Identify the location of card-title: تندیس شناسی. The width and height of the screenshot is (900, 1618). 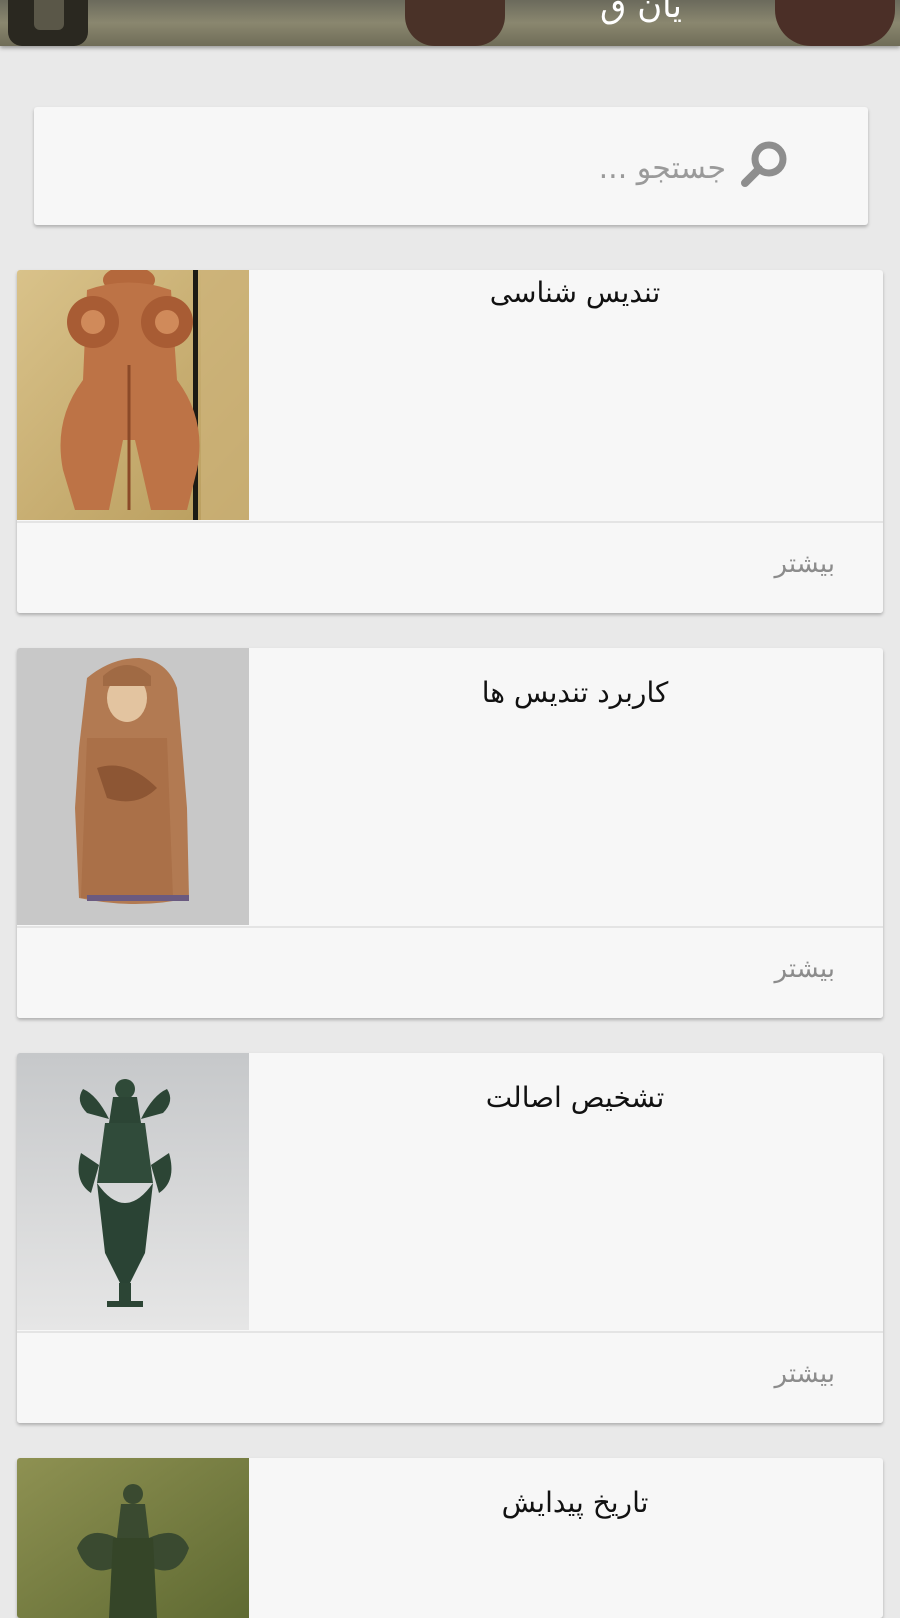
(575, 292).